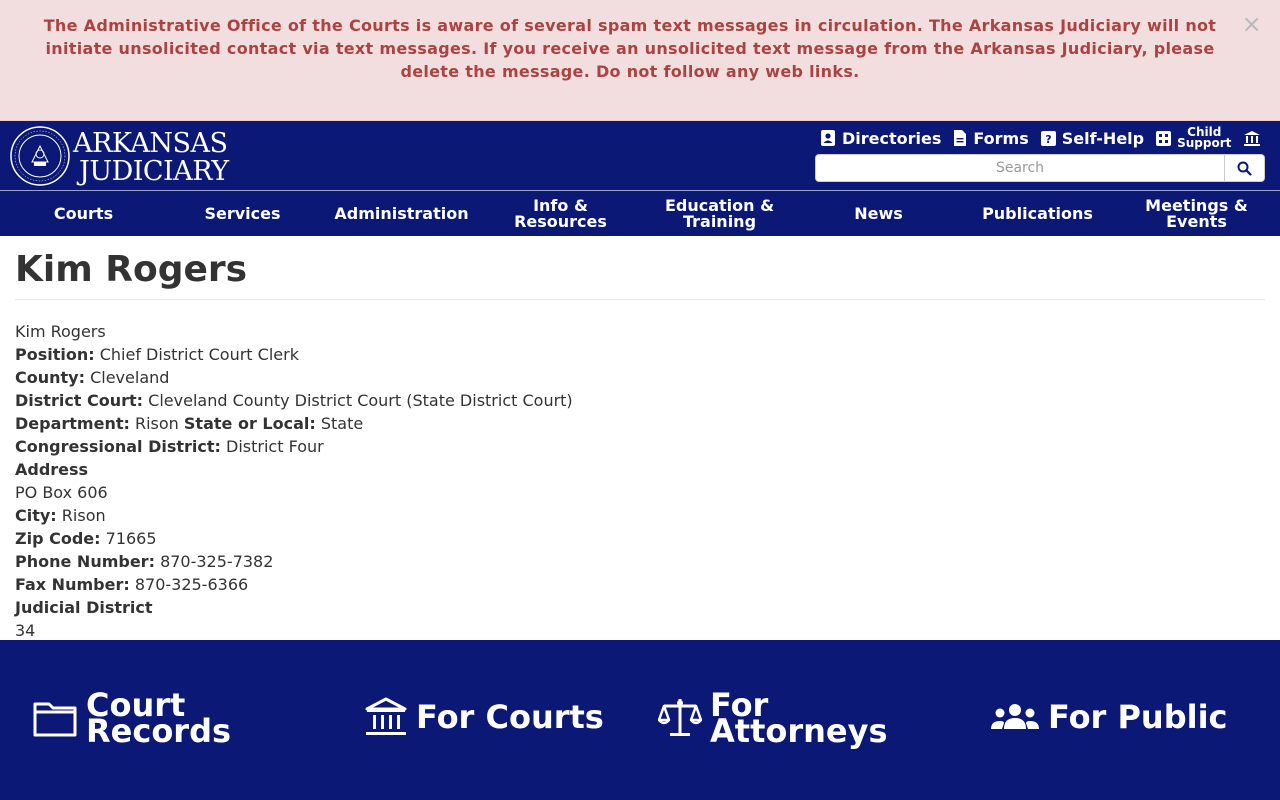 This screenshot has width=1280, height=800. Describe the element at coordinates (130, 377) in the screenshot. I see `county-value: Cleveland` at that location.